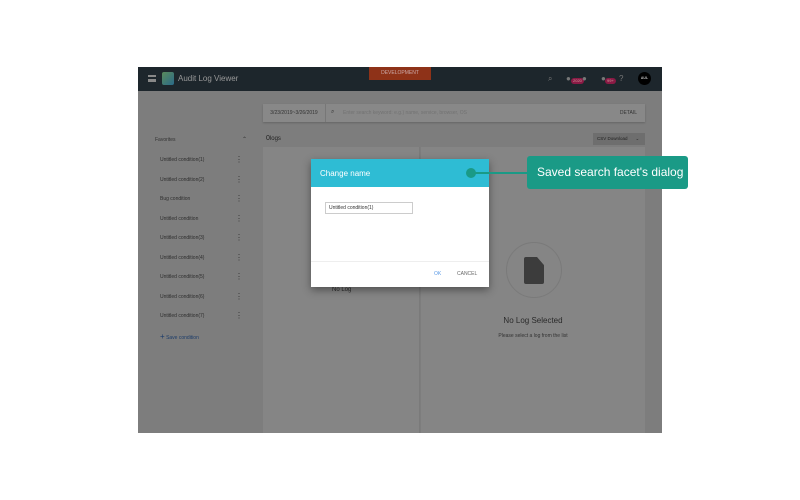  I want to click on save-condition-label: Save condition, so click(182, 338).